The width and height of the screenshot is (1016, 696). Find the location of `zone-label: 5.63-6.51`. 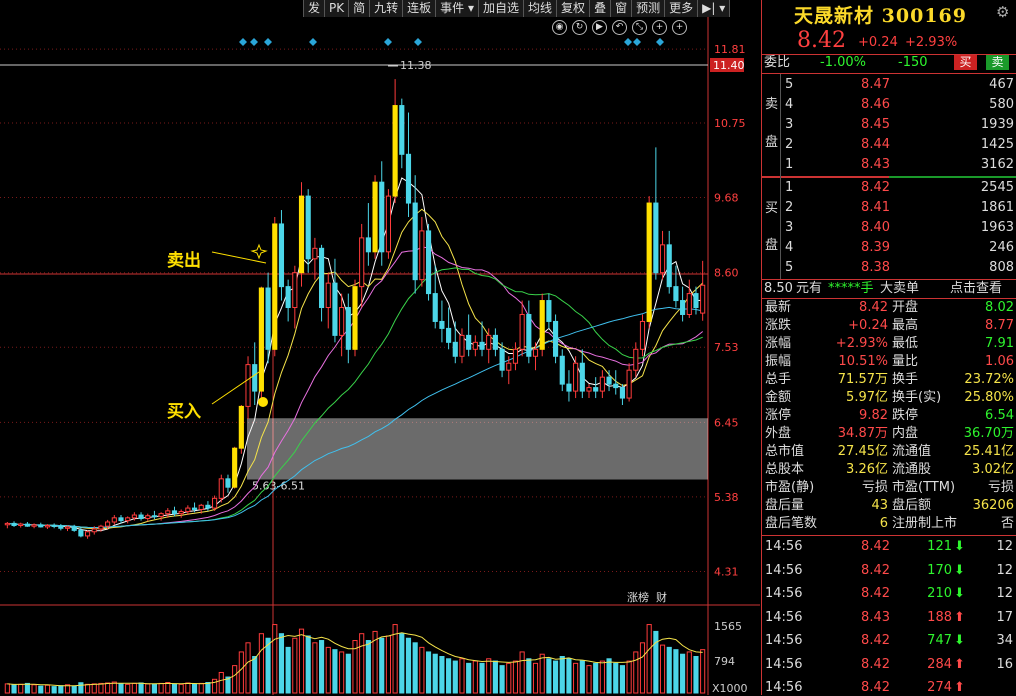

zone-label: 5.63-6.51 is located at coordinates (278, 486).